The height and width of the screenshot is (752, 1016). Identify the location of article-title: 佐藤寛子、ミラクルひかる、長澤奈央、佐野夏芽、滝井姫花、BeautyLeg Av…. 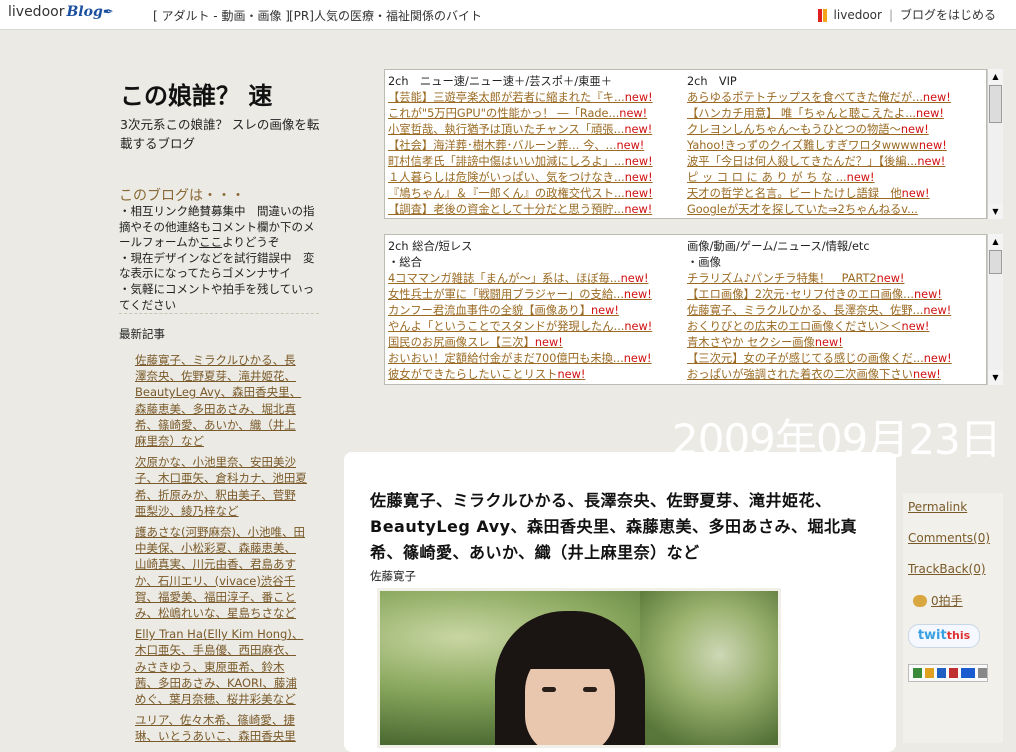
(625, 527).